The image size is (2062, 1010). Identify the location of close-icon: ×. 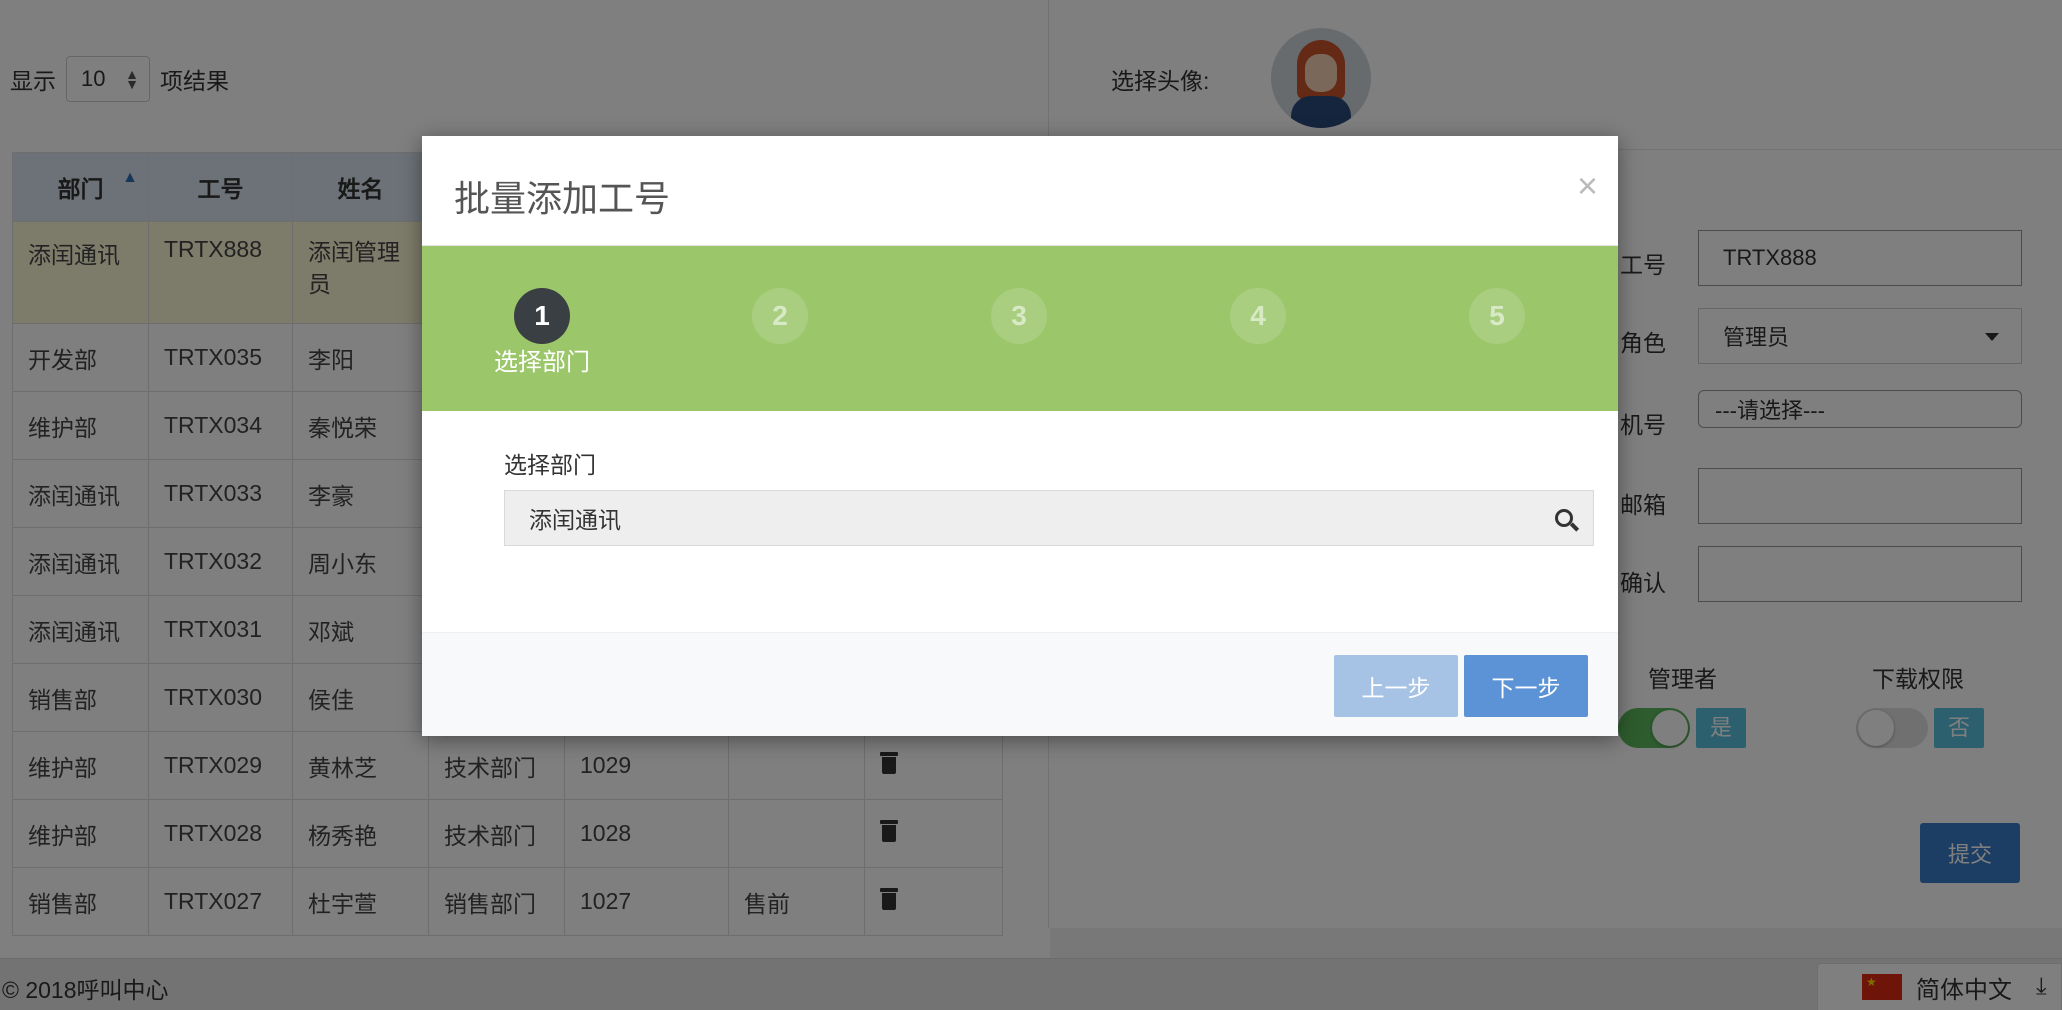
(1587, 186).